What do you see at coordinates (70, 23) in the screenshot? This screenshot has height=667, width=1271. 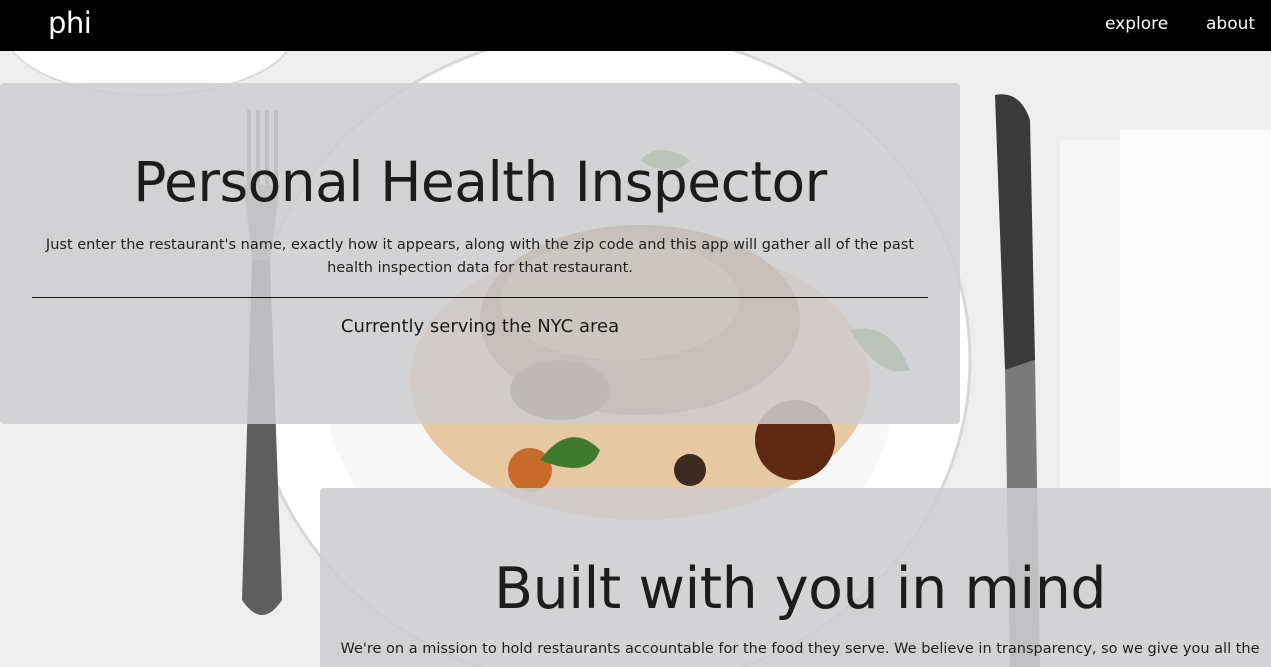 I see `brand-logo-link: phi` at bounding box center [70, 23].